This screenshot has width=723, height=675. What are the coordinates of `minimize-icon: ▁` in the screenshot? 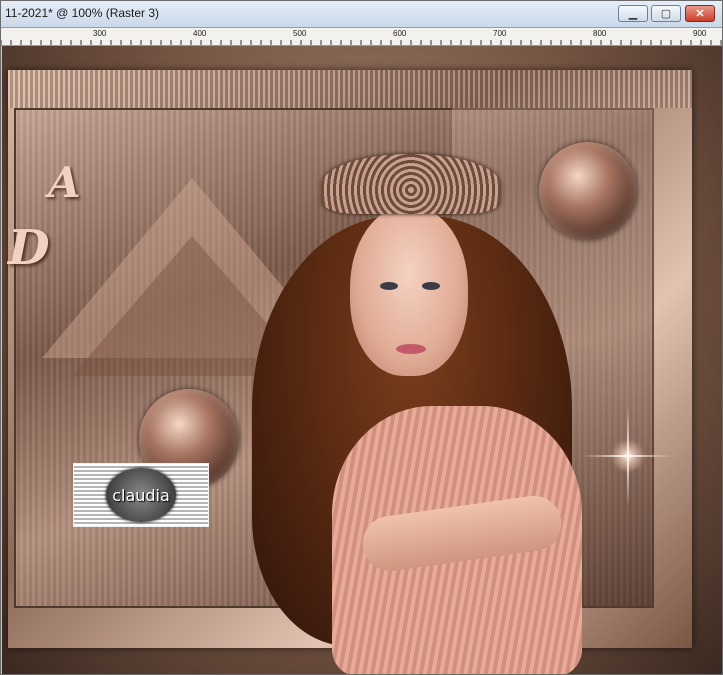 It's located at (633, 14).